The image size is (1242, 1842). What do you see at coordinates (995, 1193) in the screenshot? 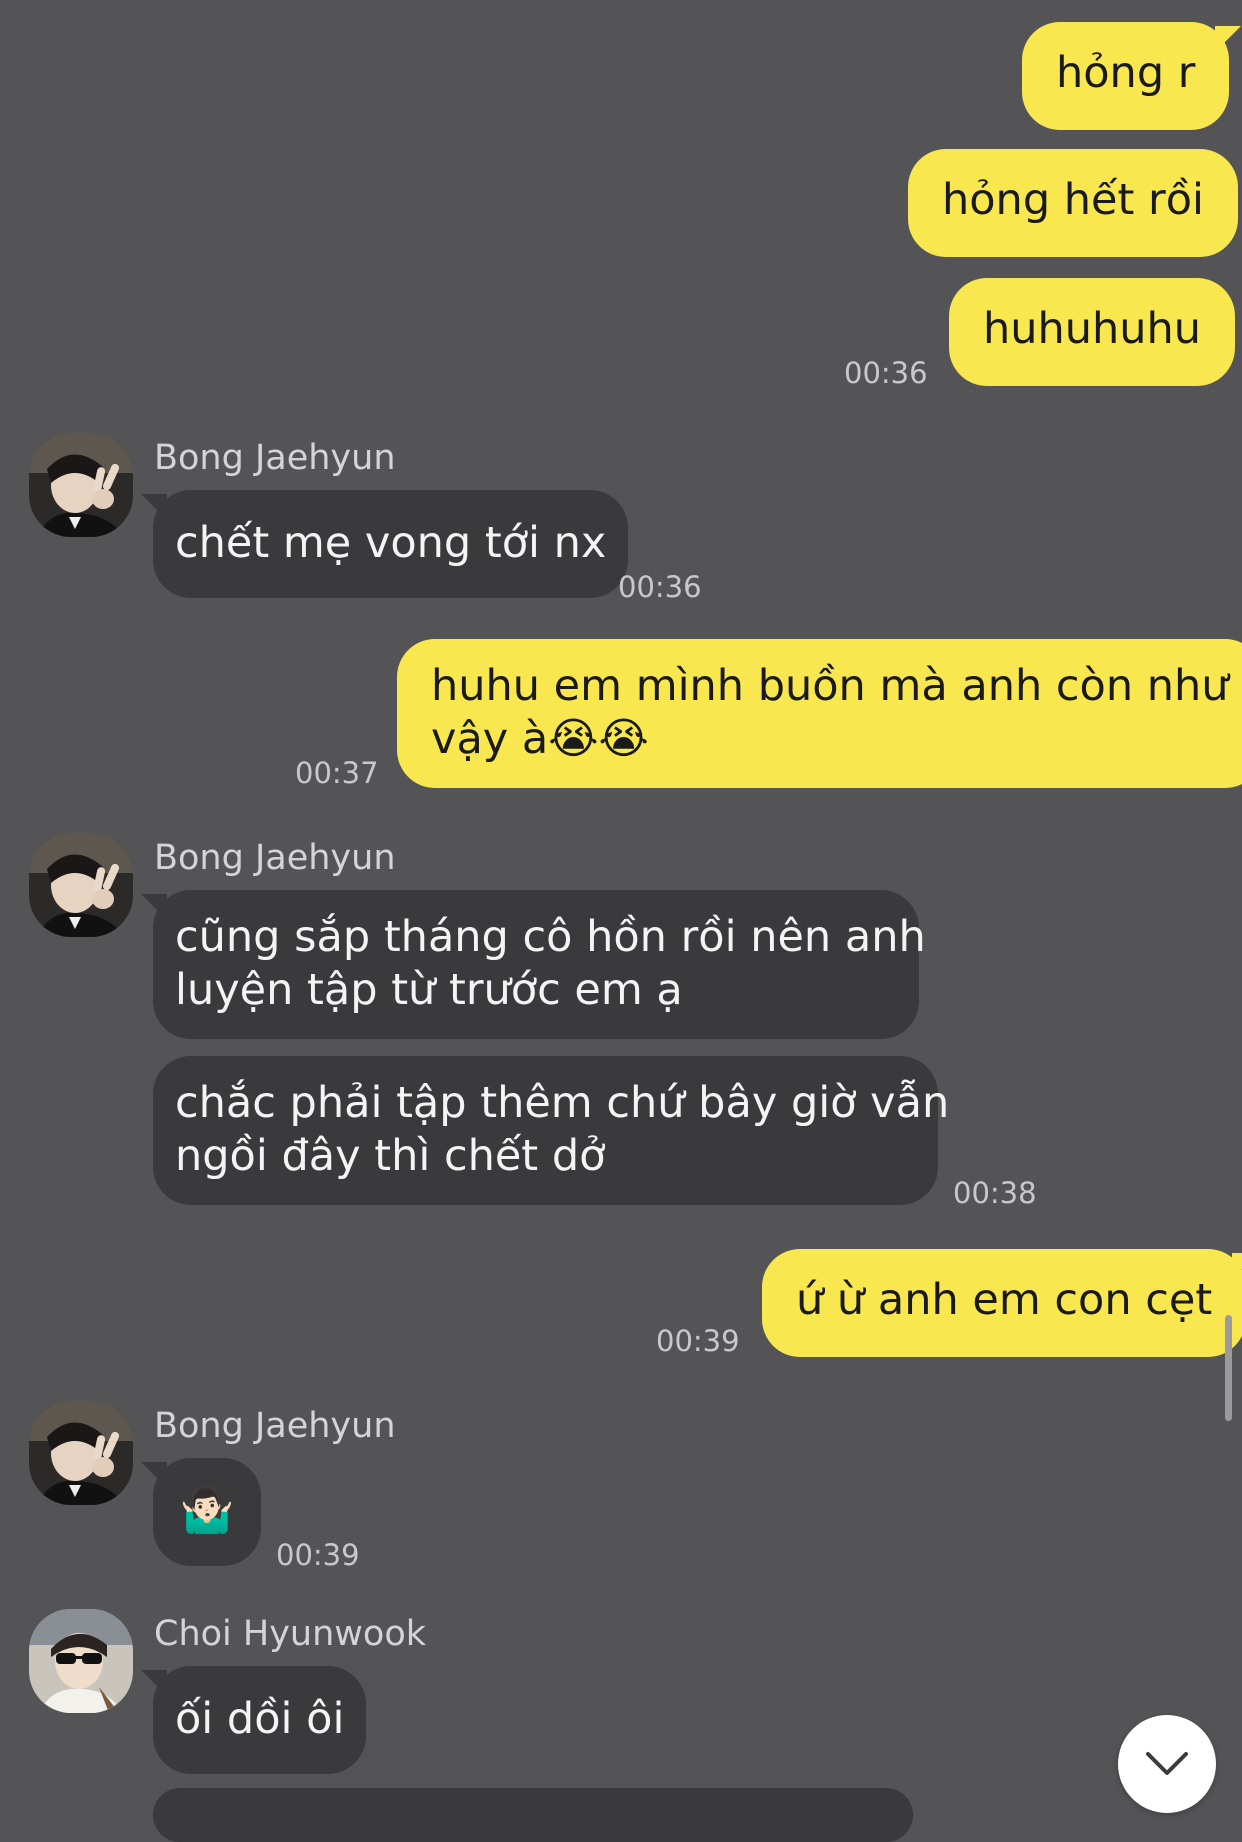
I see `message-timestamp: 00:38` at bounding box center [995, 1193].